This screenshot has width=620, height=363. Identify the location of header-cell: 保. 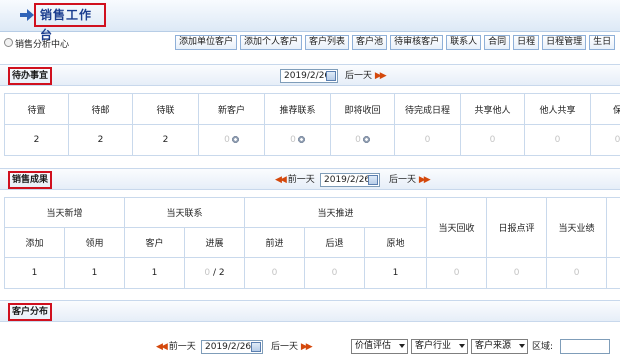
(605, 109).